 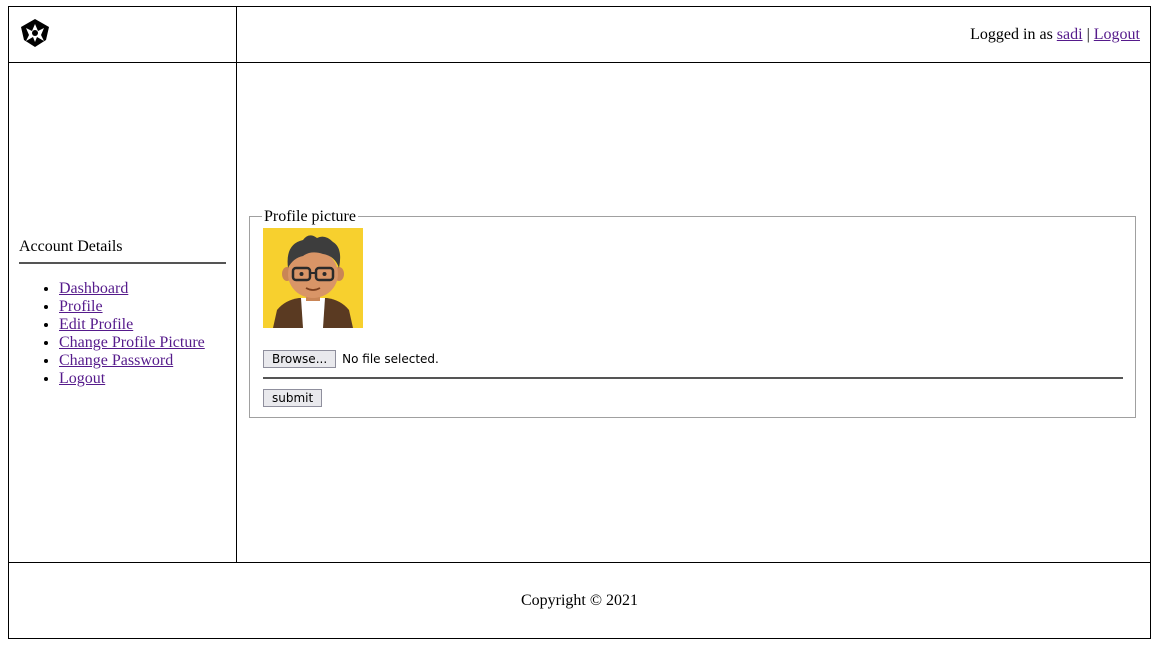 I want to click on submit-button: submit, so click(x=293, y=397).